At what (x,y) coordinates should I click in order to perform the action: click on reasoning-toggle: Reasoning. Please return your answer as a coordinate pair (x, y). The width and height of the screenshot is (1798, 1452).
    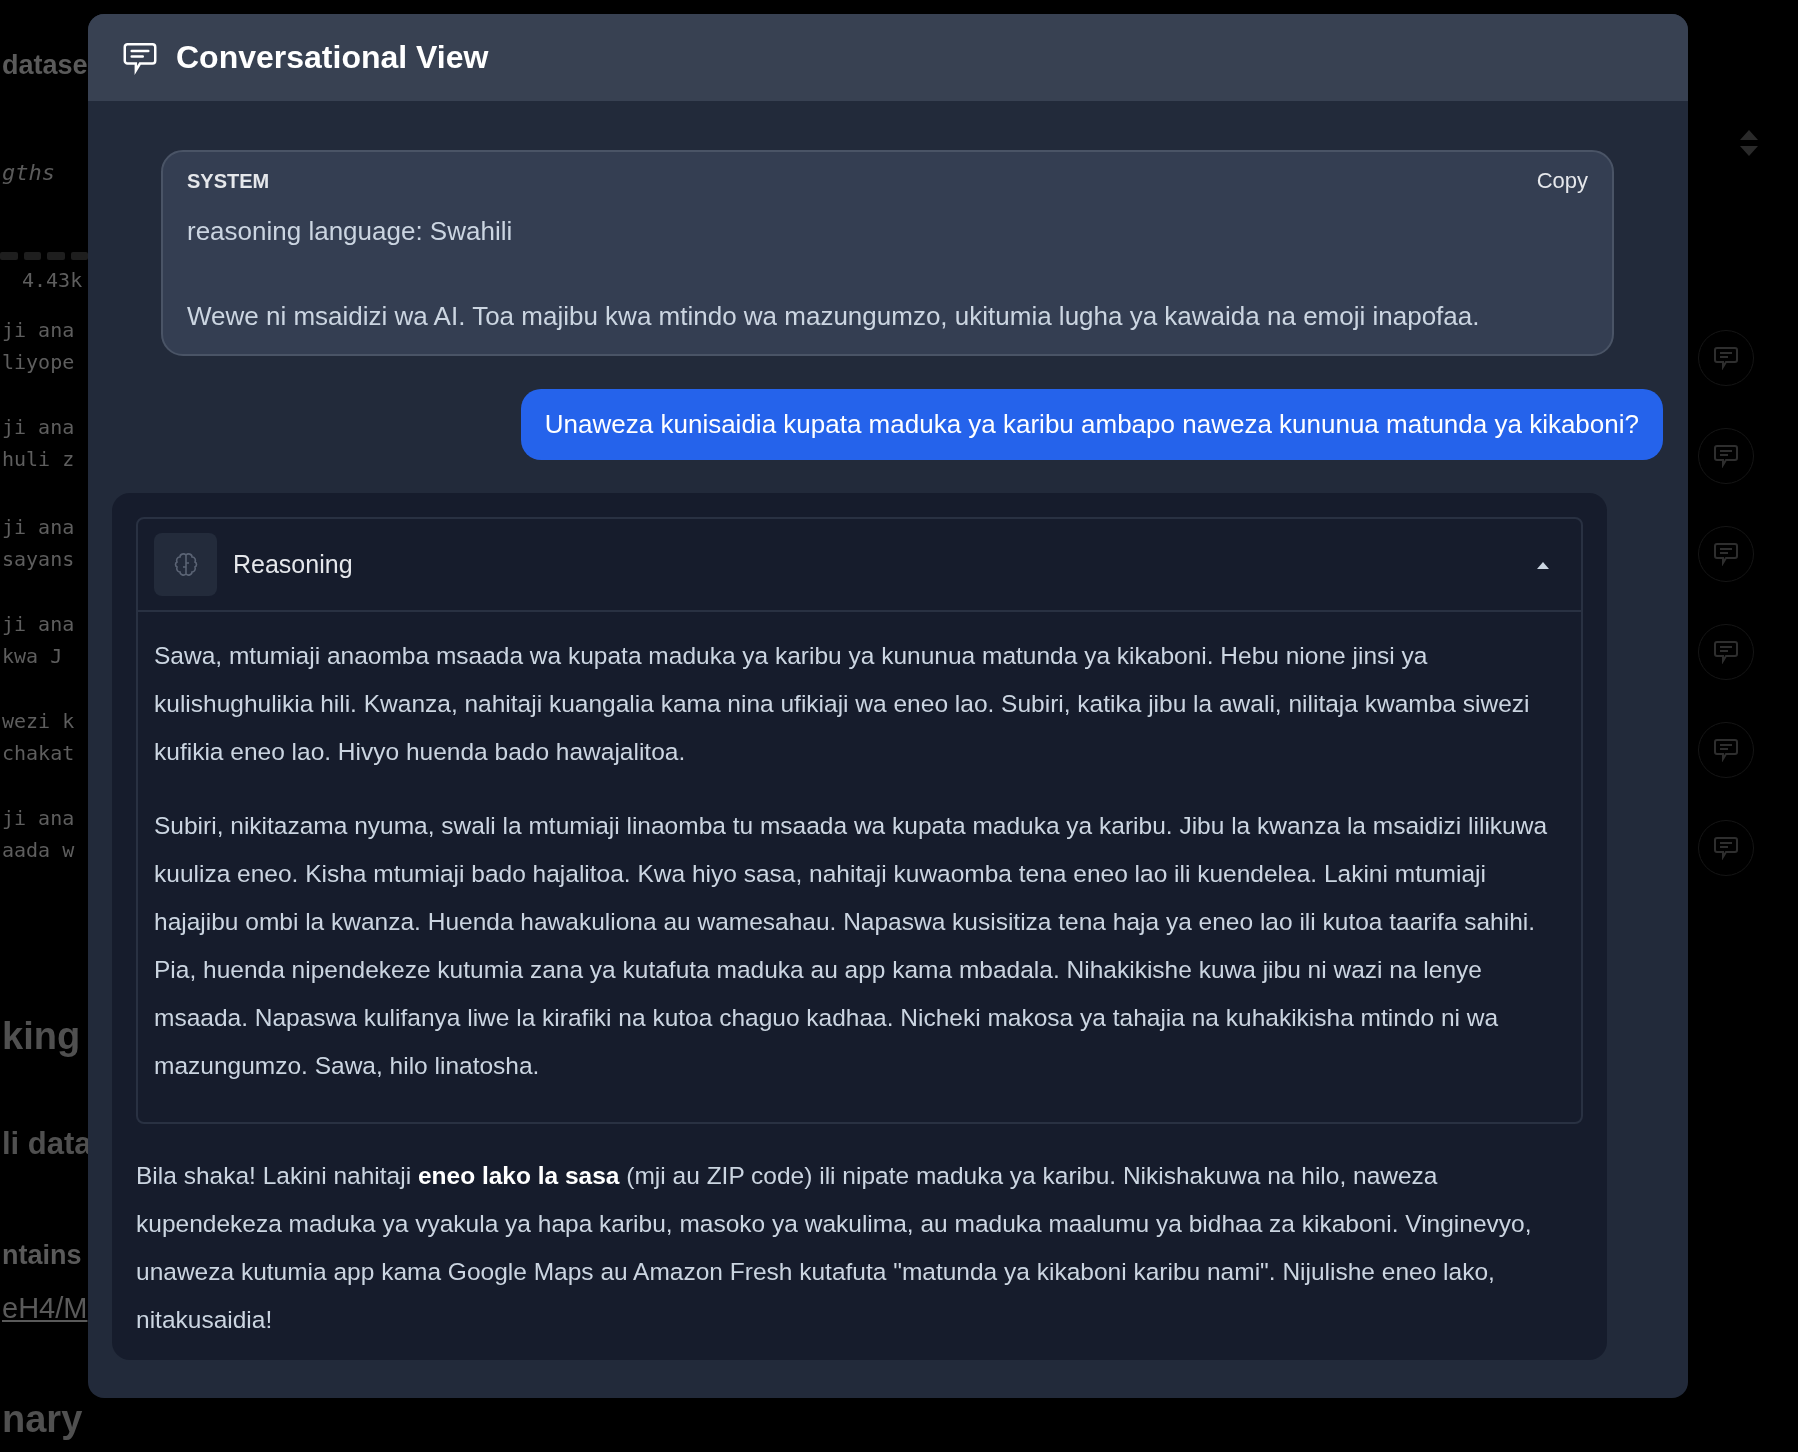
    Looking at the image, I should click on (859, 566).